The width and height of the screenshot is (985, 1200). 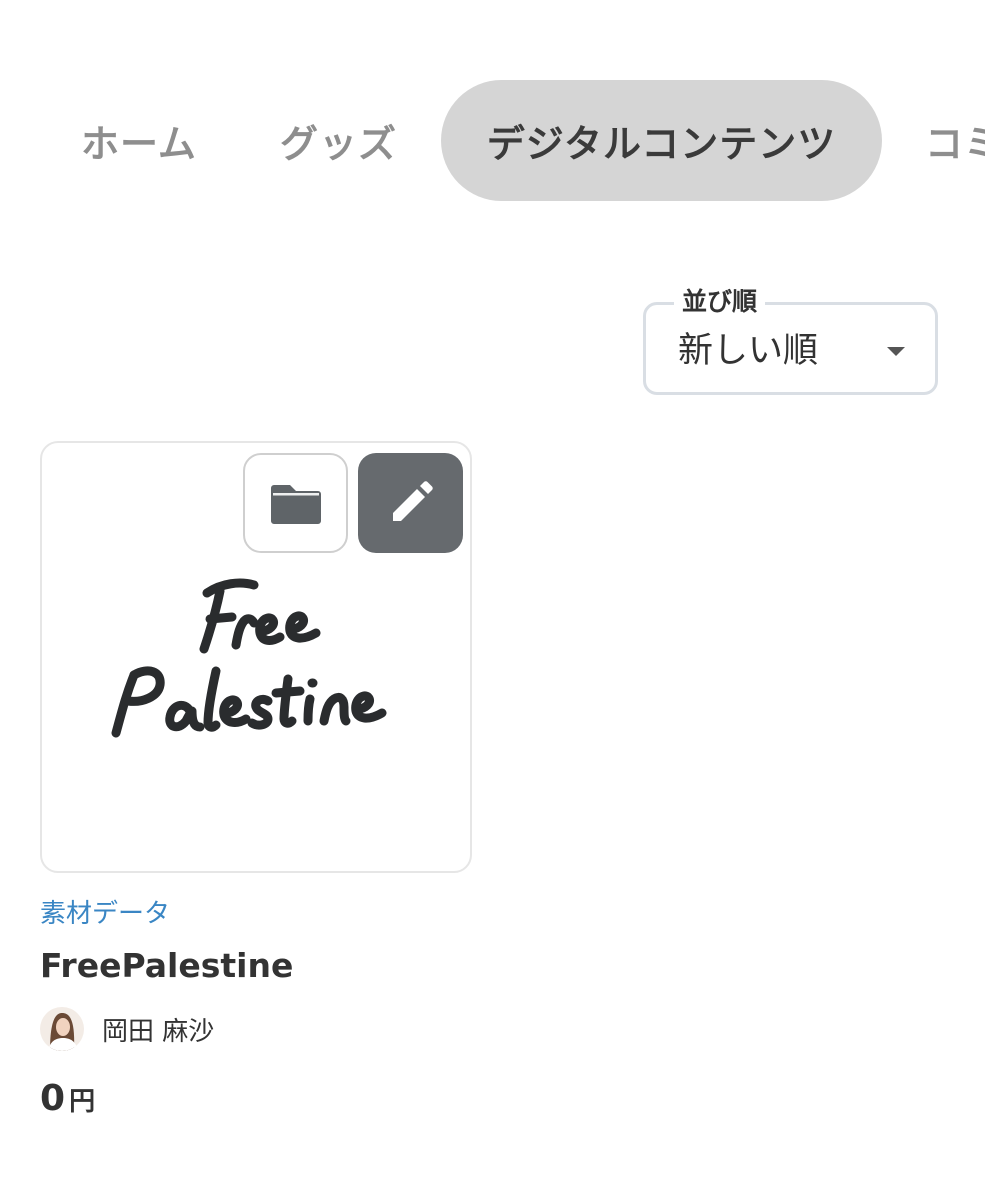 I want to click on creator-name: 岡田 麻沙, so click(x=158, y=1031).